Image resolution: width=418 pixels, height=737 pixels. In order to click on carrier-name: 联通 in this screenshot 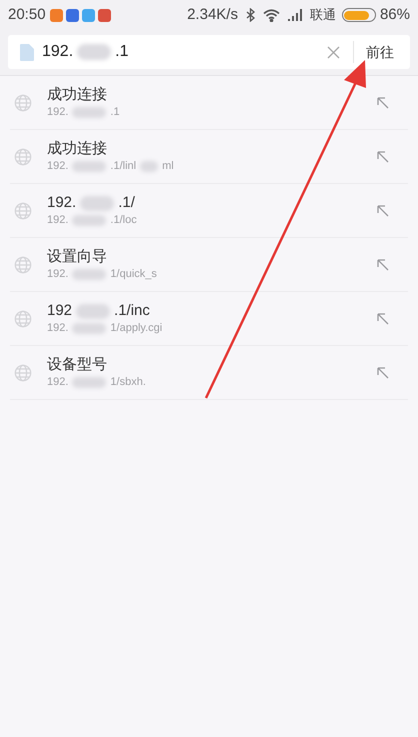, I will do `click(323, 15)`.